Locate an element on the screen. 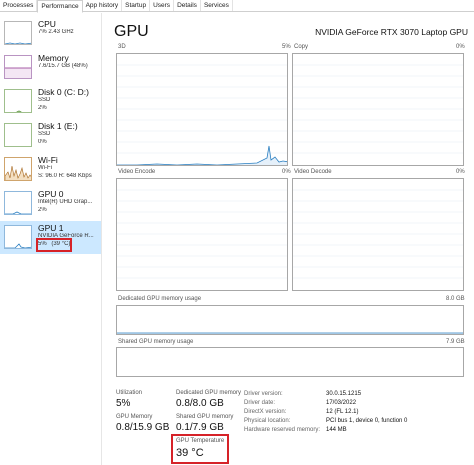 The image size is (474, 465). sidebar-item-disk-1: Disk 1 (E:) SSD 0% is located at coordinates (50, 135).